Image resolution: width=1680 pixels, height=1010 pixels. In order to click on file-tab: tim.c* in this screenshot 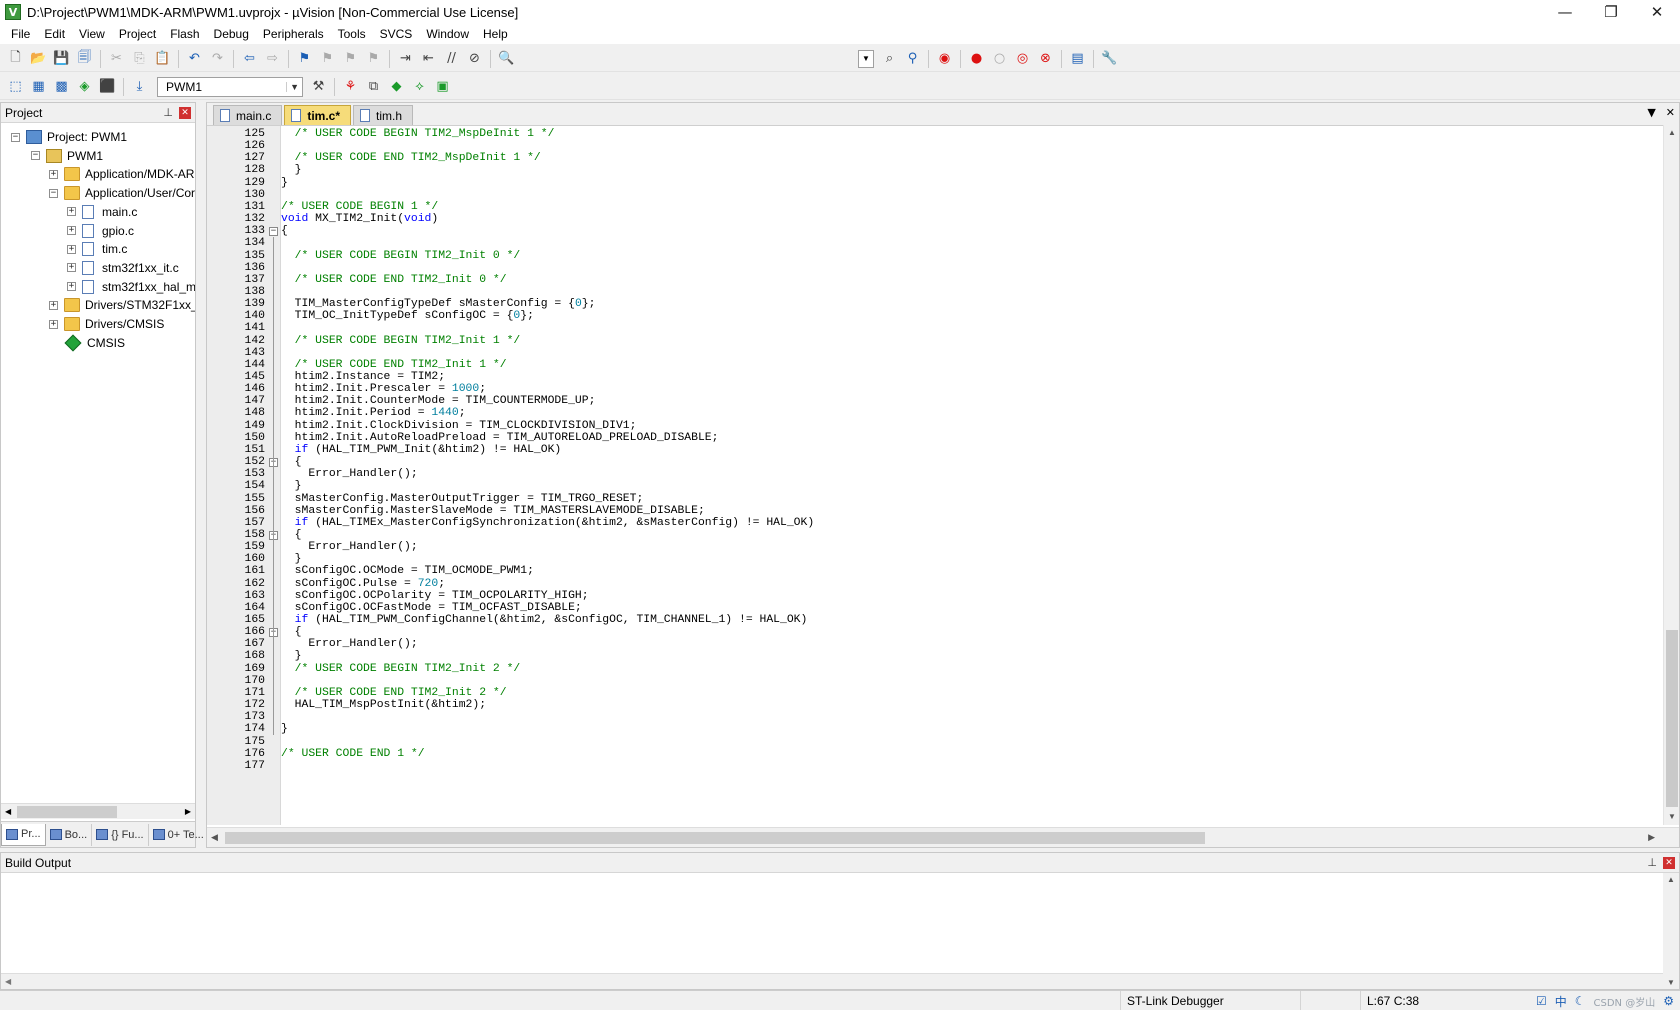, I will do `click(318, 115)`.